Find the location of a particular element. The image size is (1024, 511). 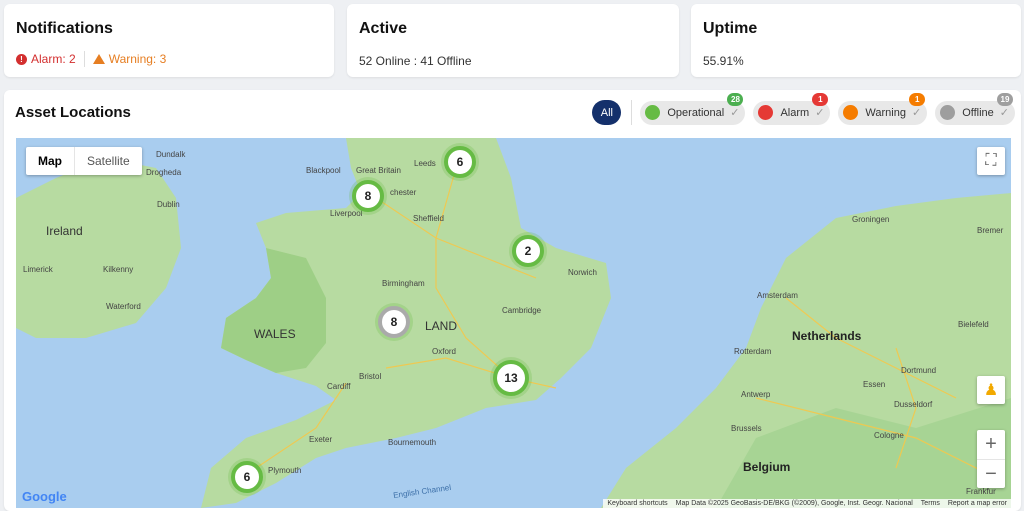

label-blackpool: Blackpool is located at coordinates (323, 170).